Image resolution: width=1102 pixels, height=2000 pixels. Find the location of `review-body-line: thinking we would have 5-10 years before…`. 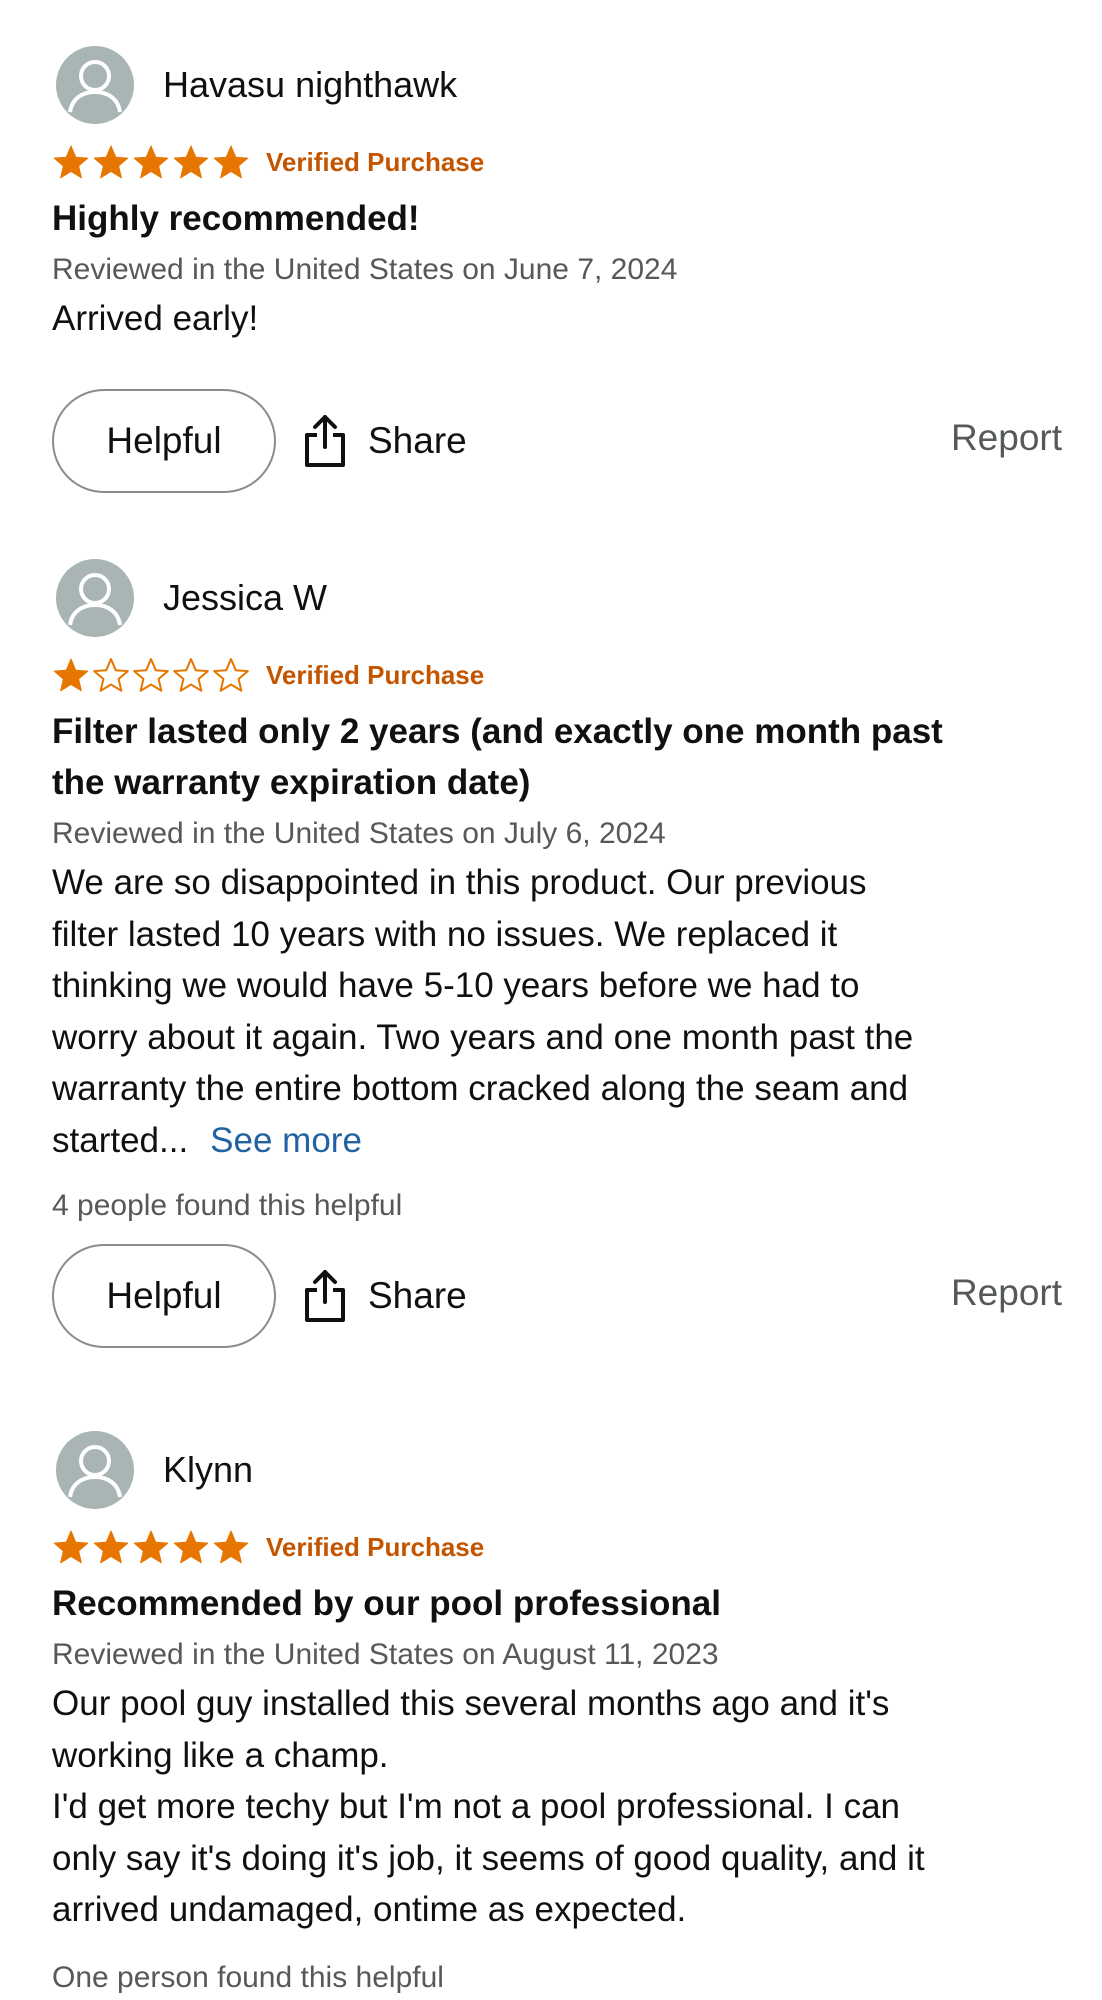

review-body-line: thinking we would have 5-10 years before… is located at coordinates (456, 985).